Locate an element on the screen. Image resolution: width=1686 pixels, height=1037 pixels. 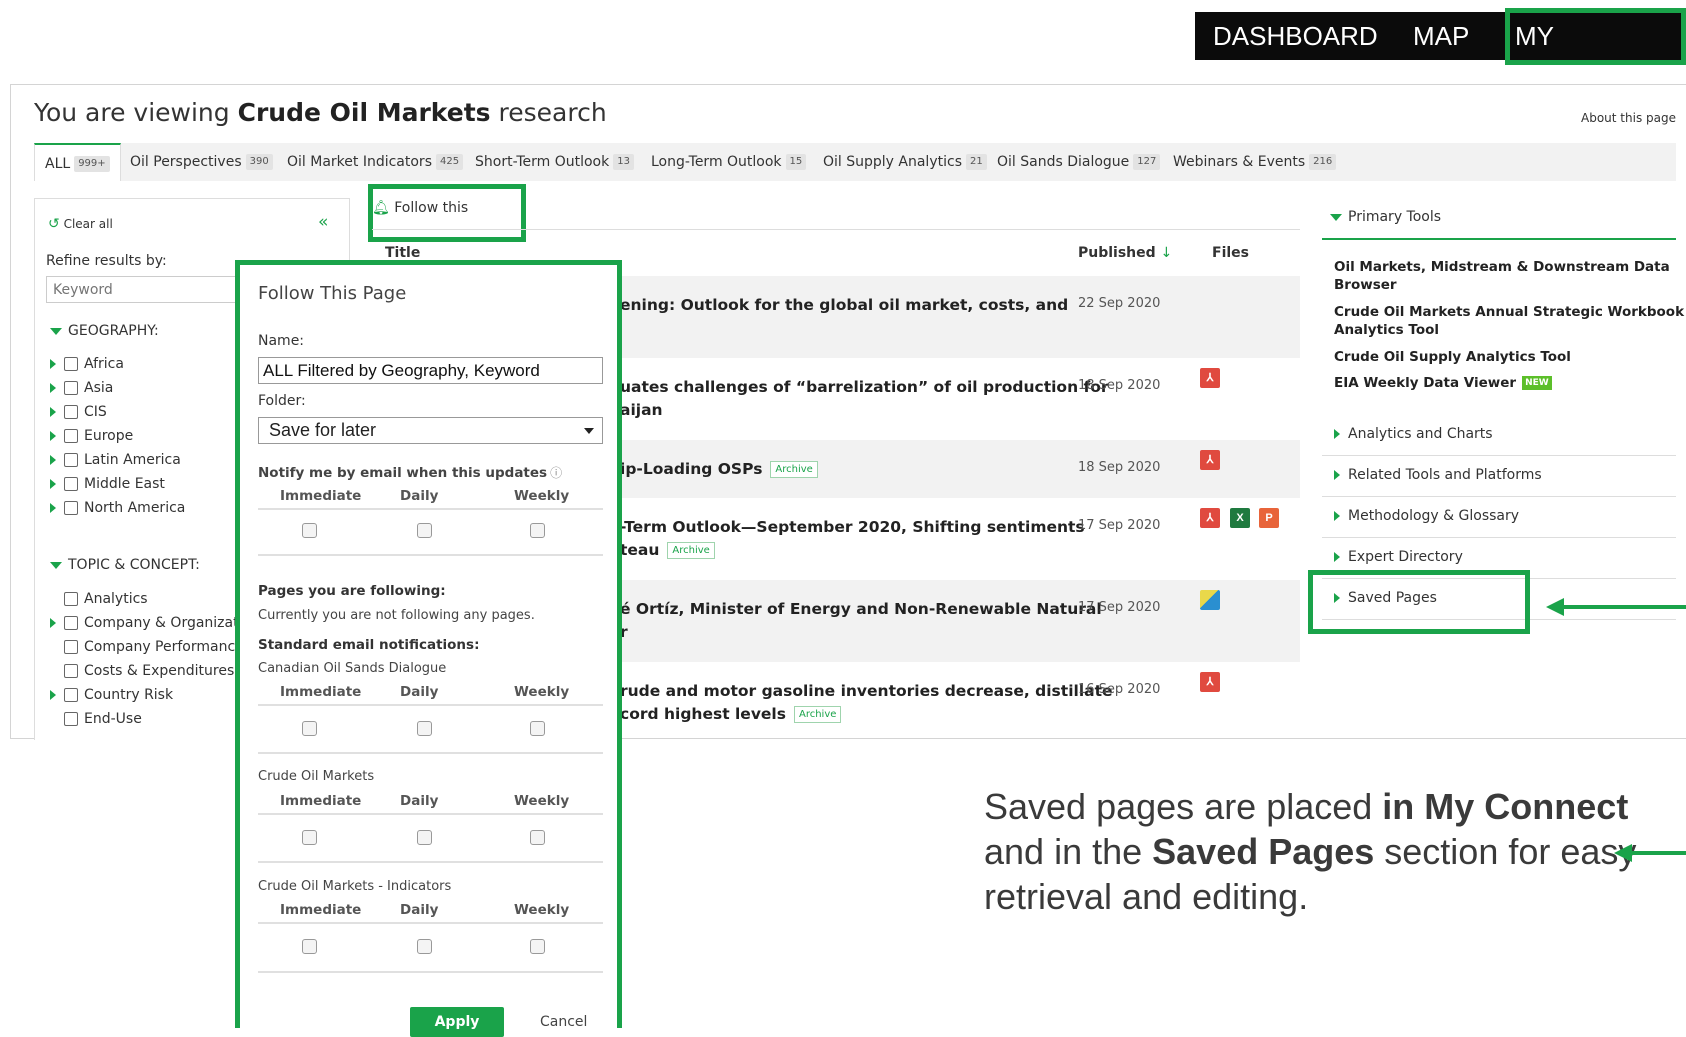
tab-oil-sands-dialogue: Oil Sands Dialogue 127 is located at coordinates (1079, 162).